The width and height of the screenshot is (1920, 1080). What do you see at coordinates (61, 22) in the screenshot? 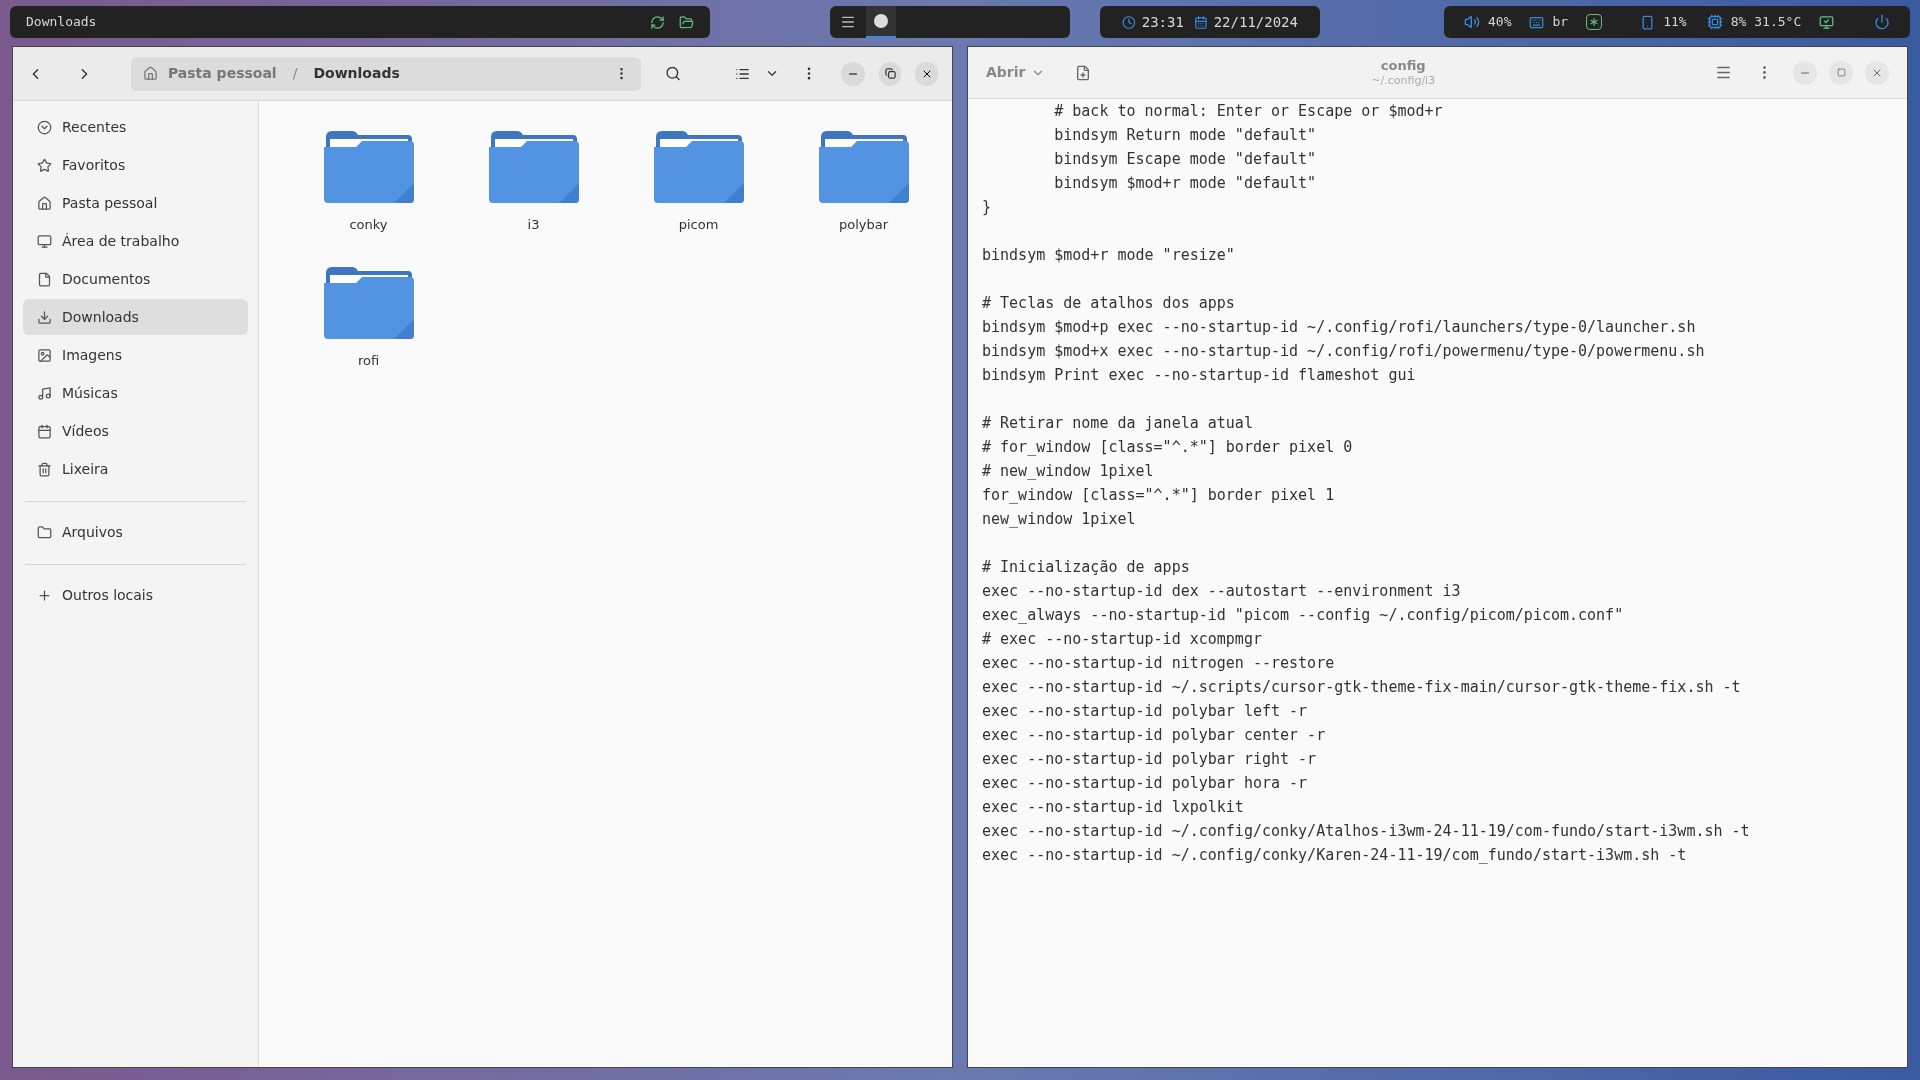
I see `window-title: Downloads` at bounding box center [61, 22].